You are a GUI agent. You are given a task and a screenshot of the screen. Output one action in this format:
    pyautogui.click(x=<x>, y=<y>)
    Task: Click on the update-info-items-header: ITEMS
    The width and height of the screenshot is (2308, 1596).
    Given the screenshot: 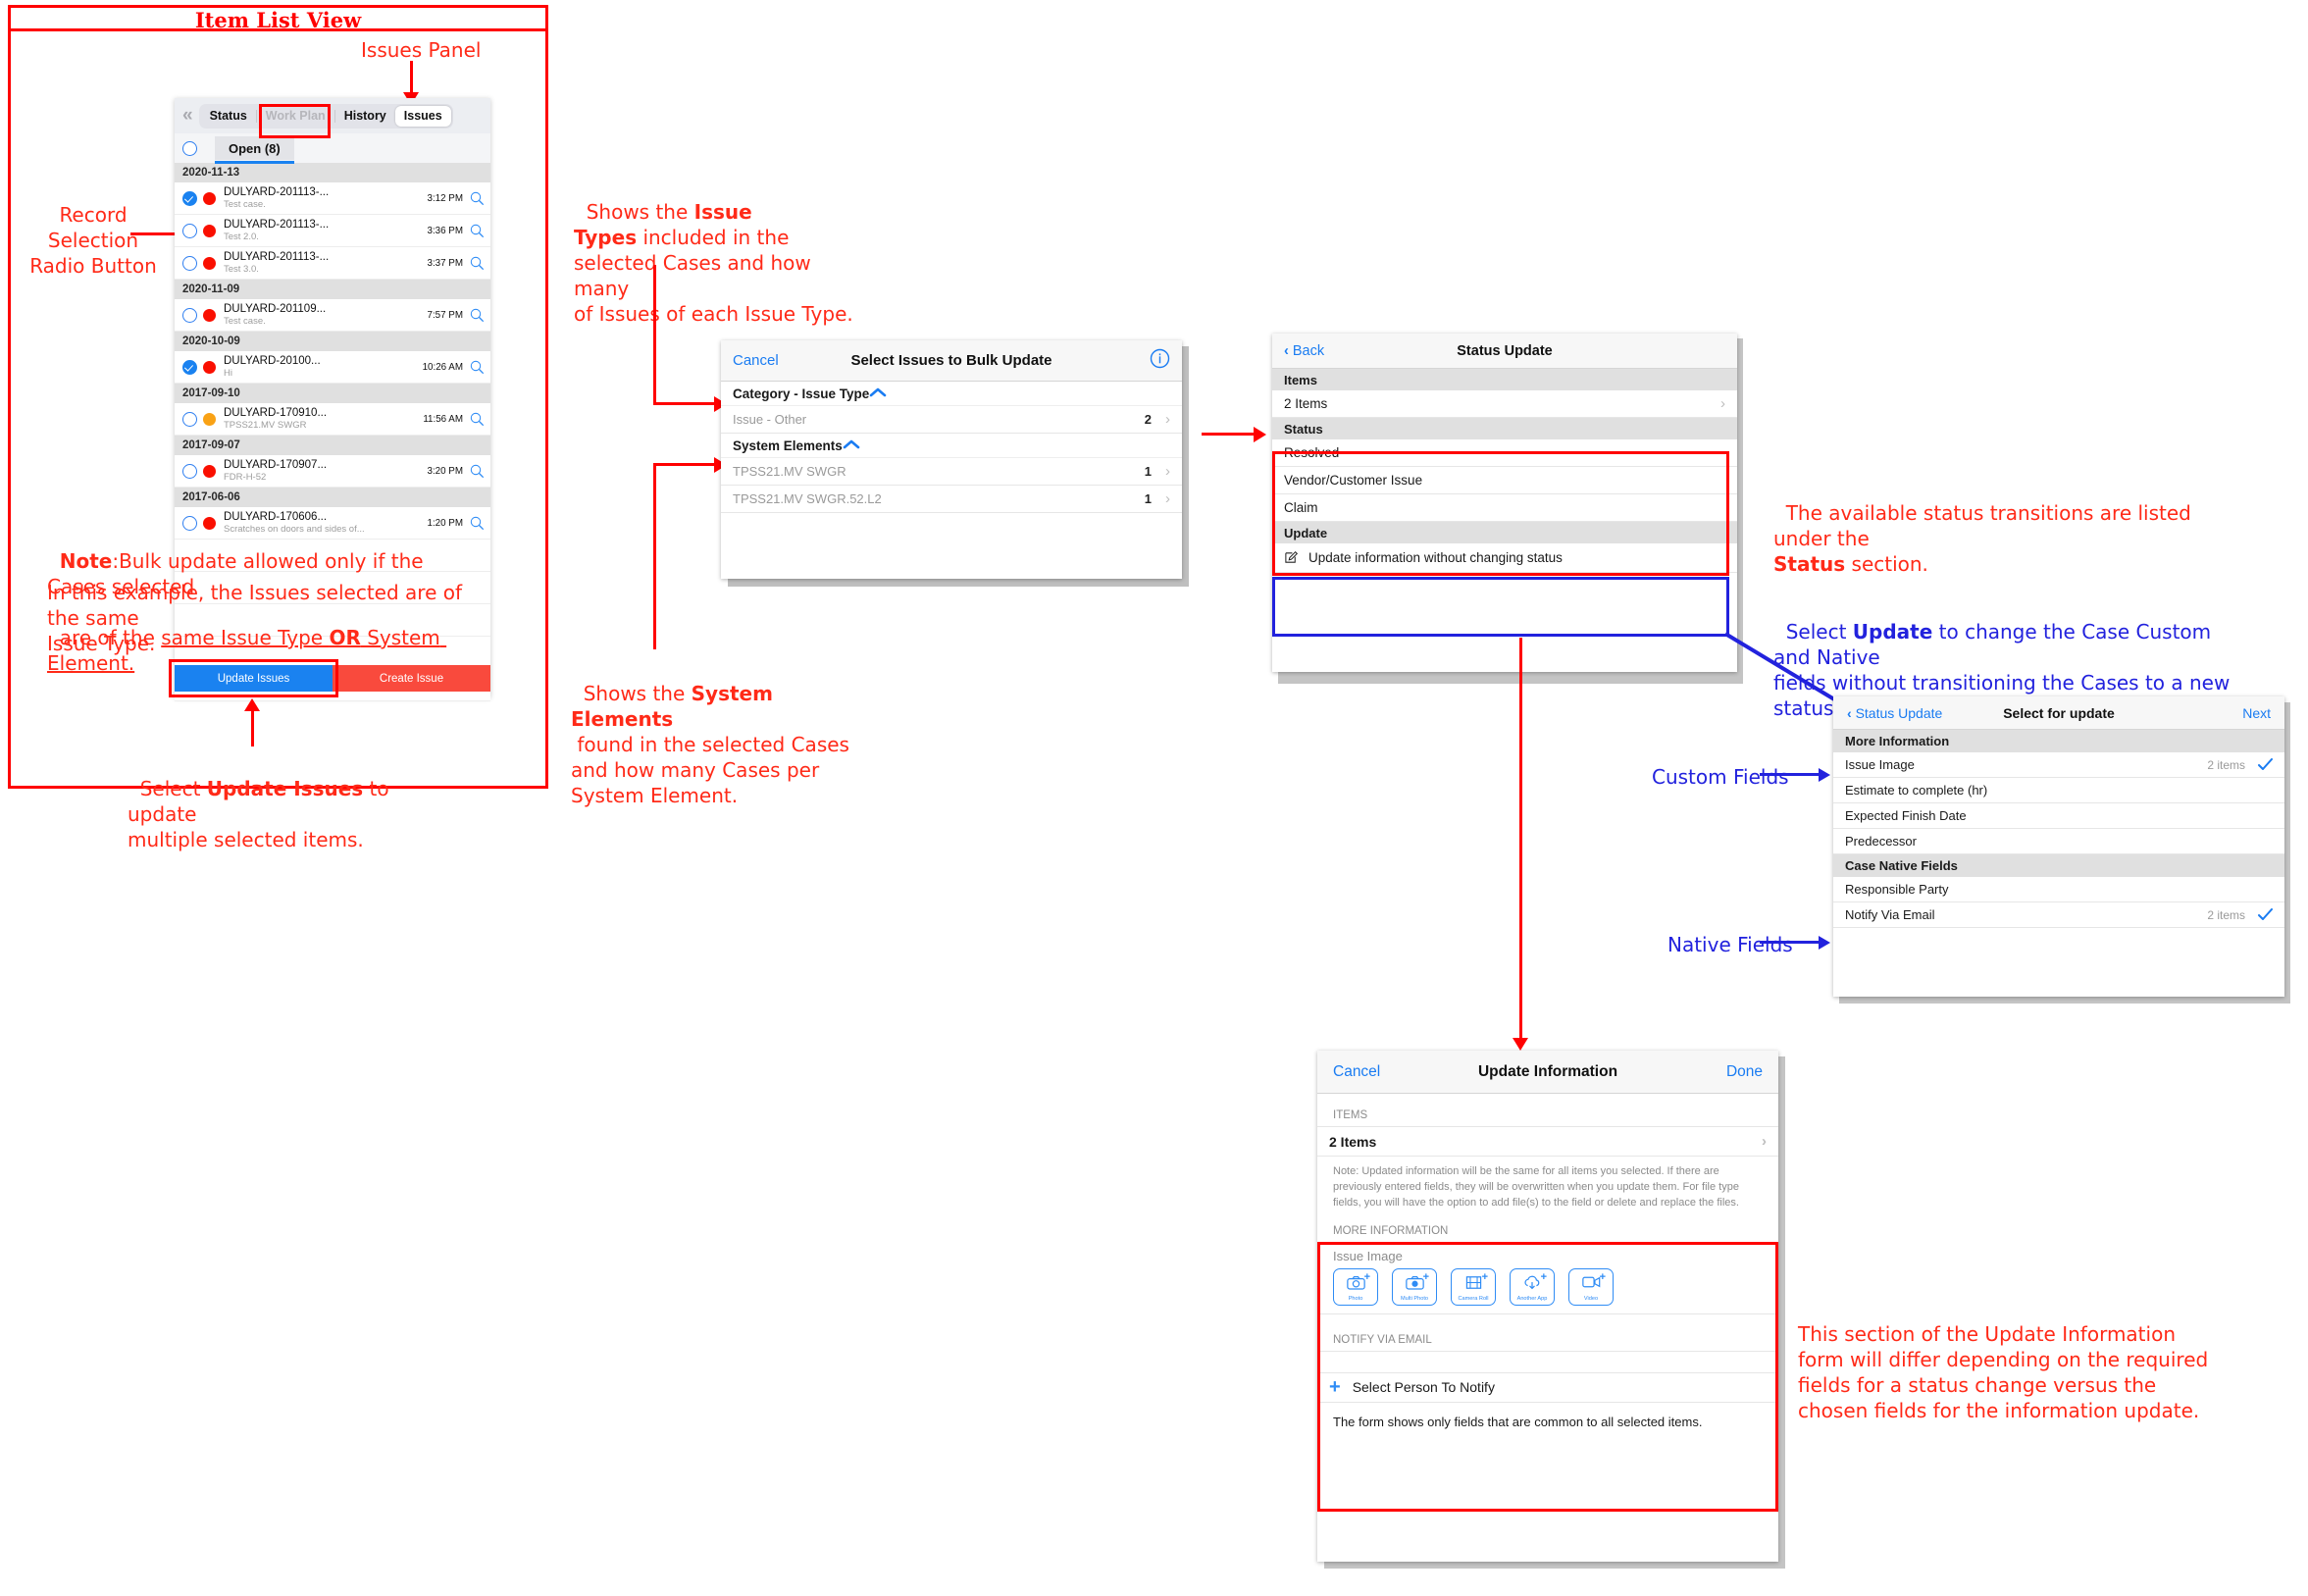 What is the action you would take?
    pyautogui.click(x=1547, y=1118)
    